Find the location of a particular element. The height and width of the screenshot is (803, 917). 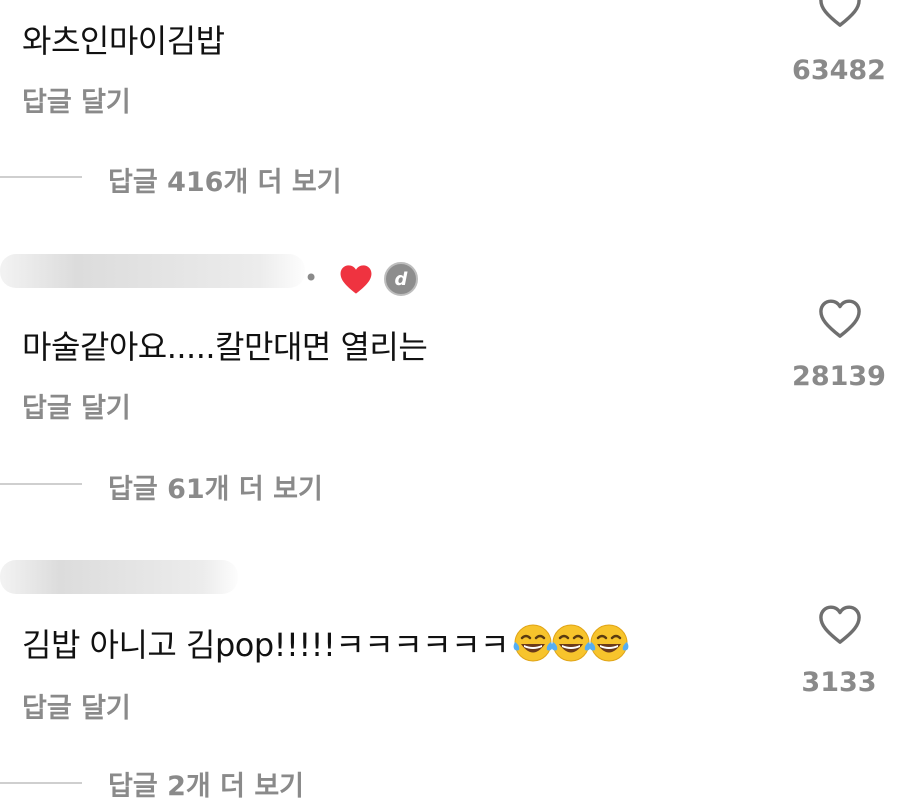

like-count: 28139 is located at coordinates (839, 376).